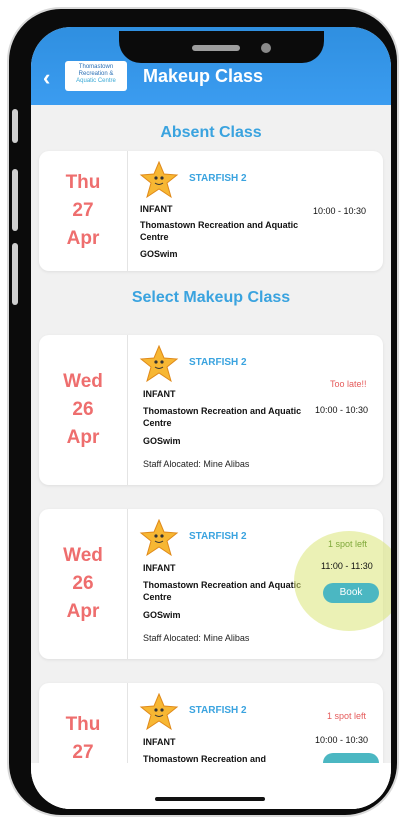 The width and height of the screenshot is (405, 823). Describe the element at coordinates (15, 274) in the screenshot. I see `volume-down-button` at that location.